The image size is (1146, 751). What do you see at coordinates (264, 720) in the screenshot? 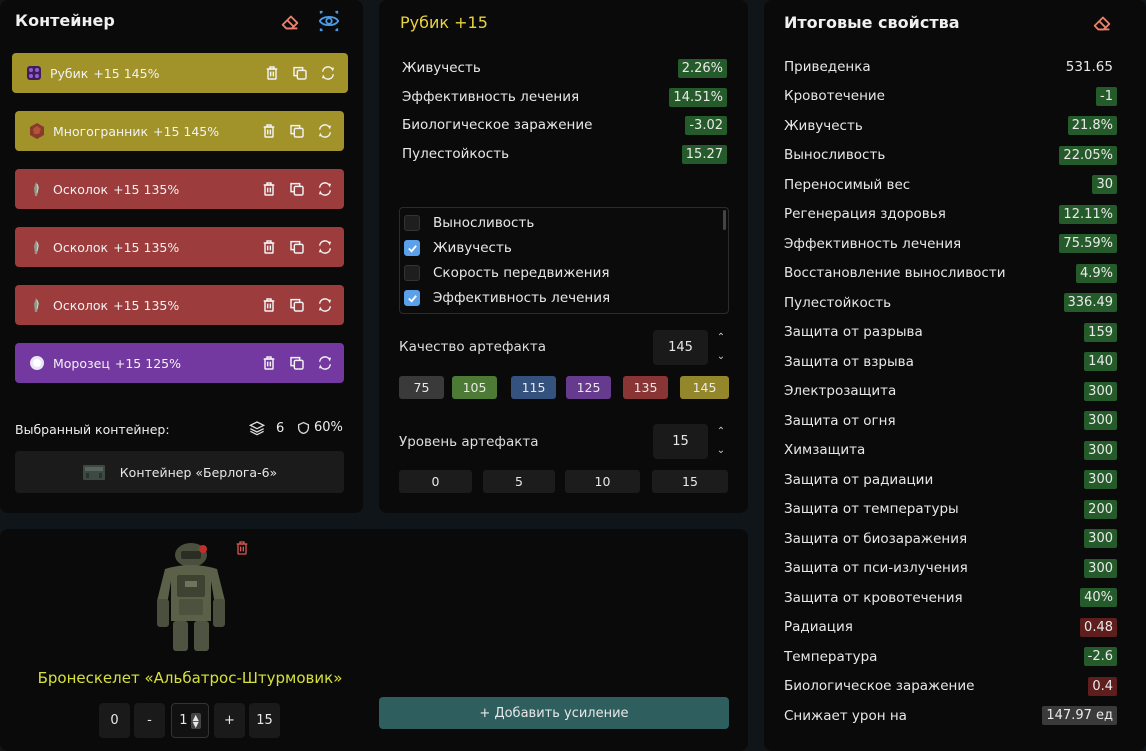
I see `level-max-button: 15` at bounding box center [264, 720].